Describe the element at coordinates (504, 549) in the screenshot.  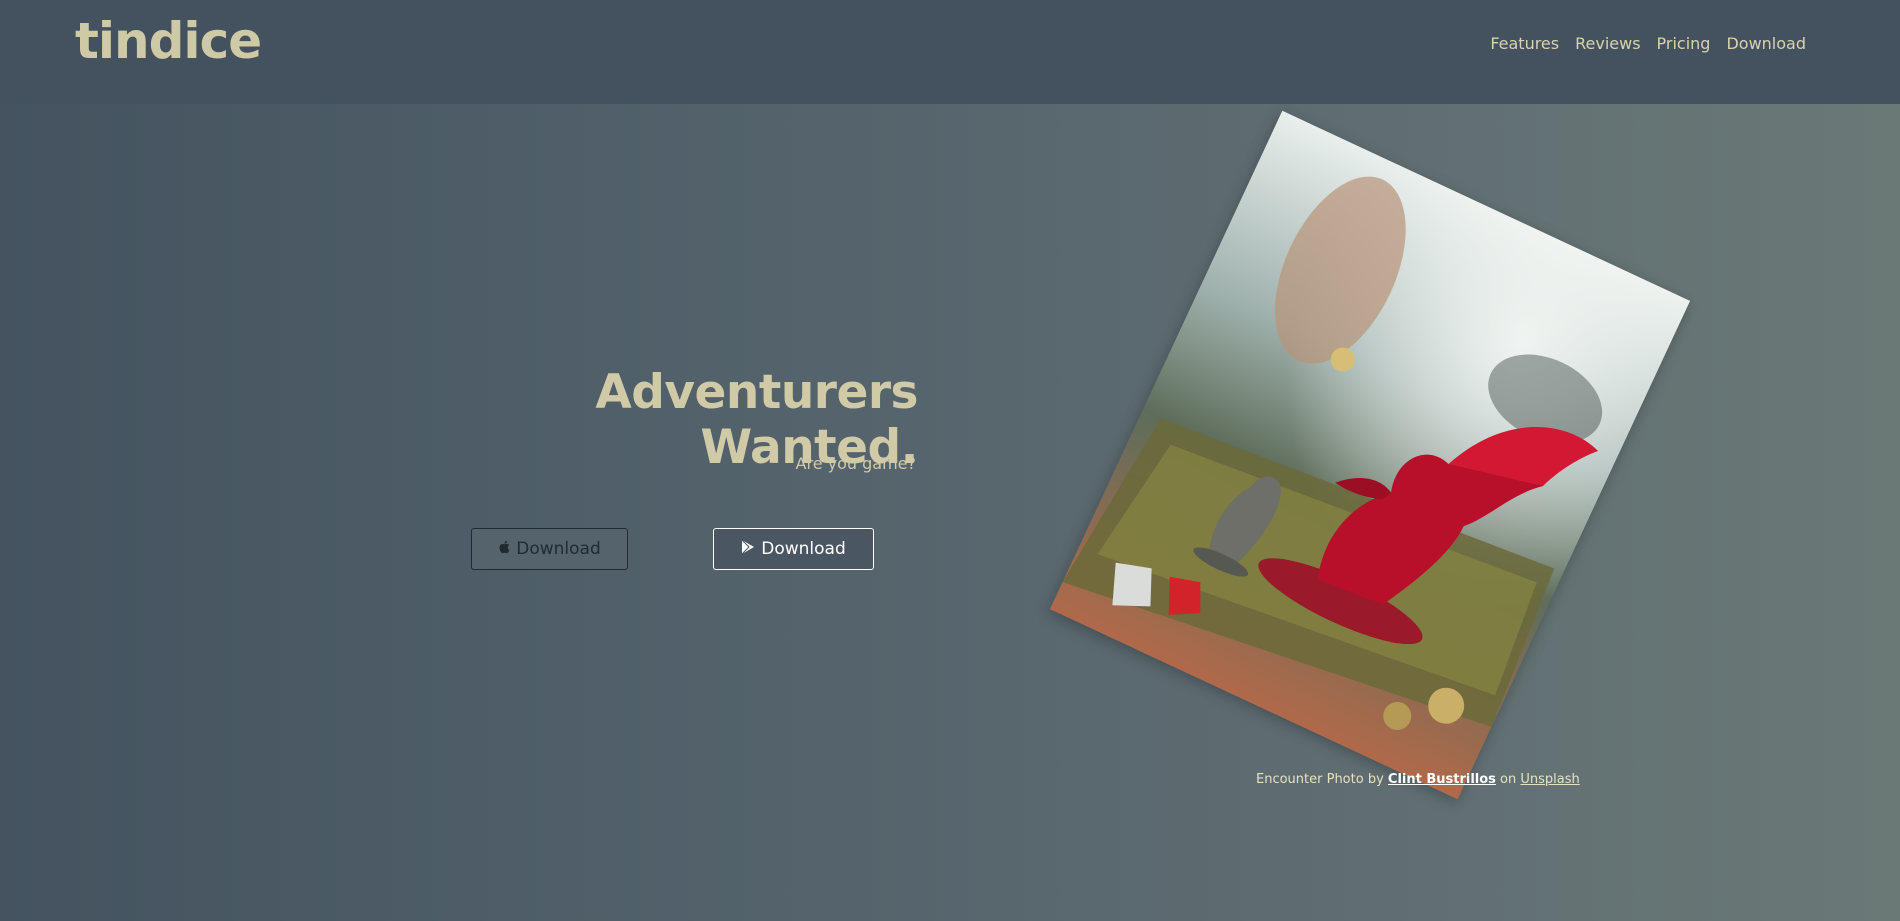
I see `apple-icon` at that location.